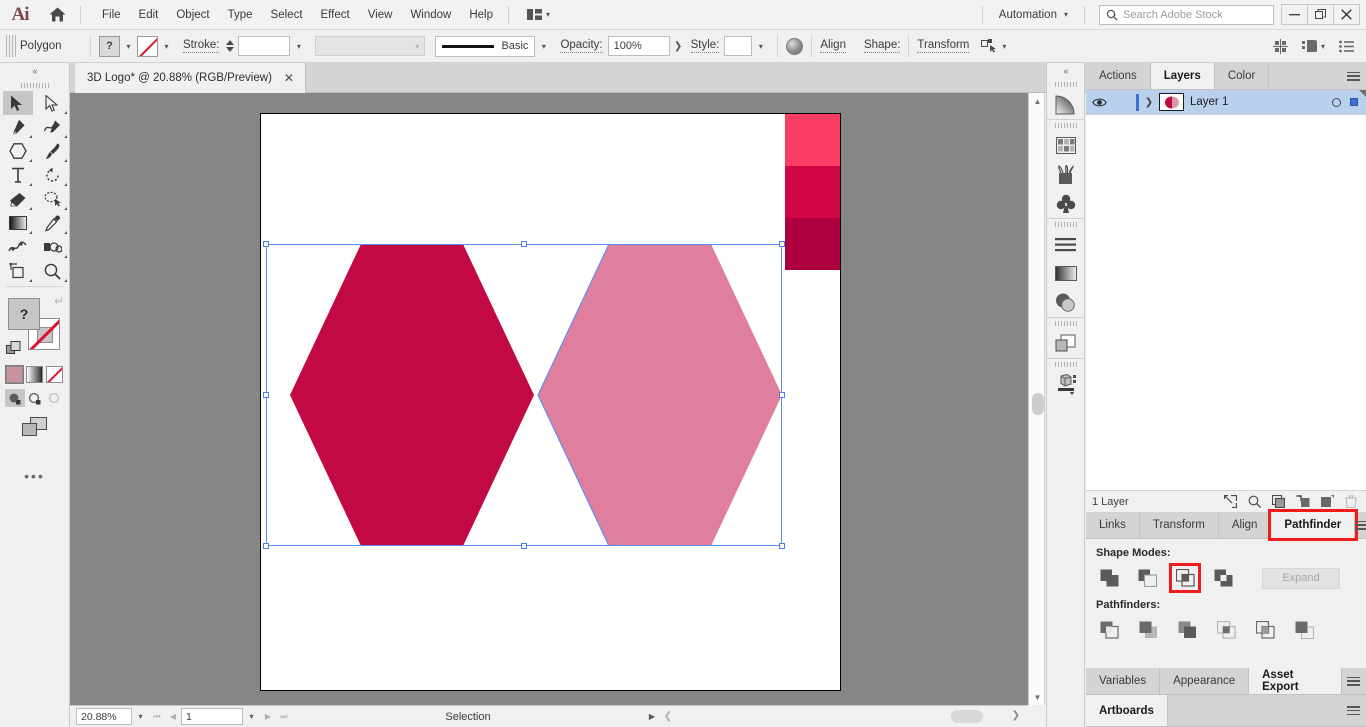 This screenshot has width=1366, height=727. I want to click on minus-back-button, so click(1304, 630).